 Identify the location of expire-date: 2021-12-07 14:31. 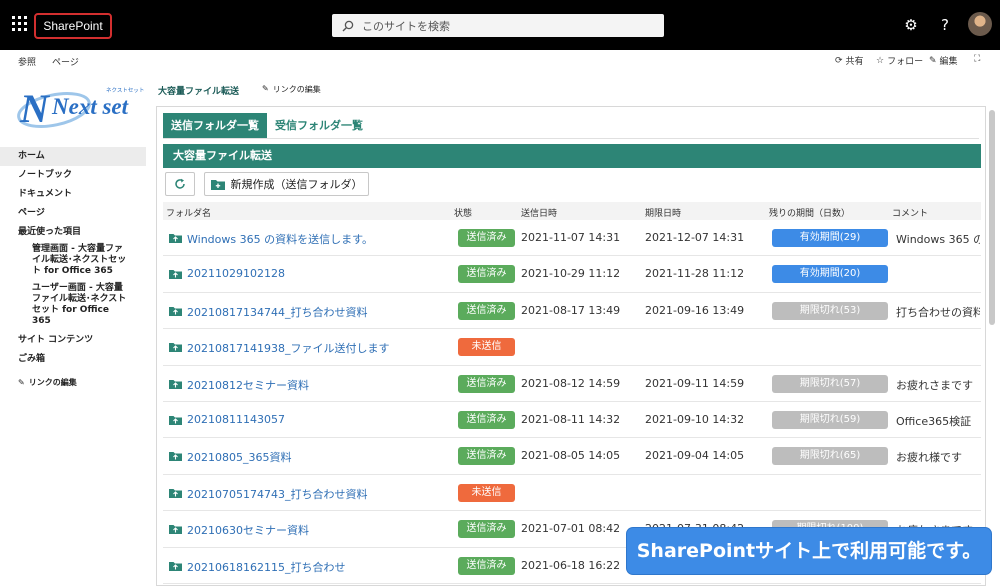
(695, 237).